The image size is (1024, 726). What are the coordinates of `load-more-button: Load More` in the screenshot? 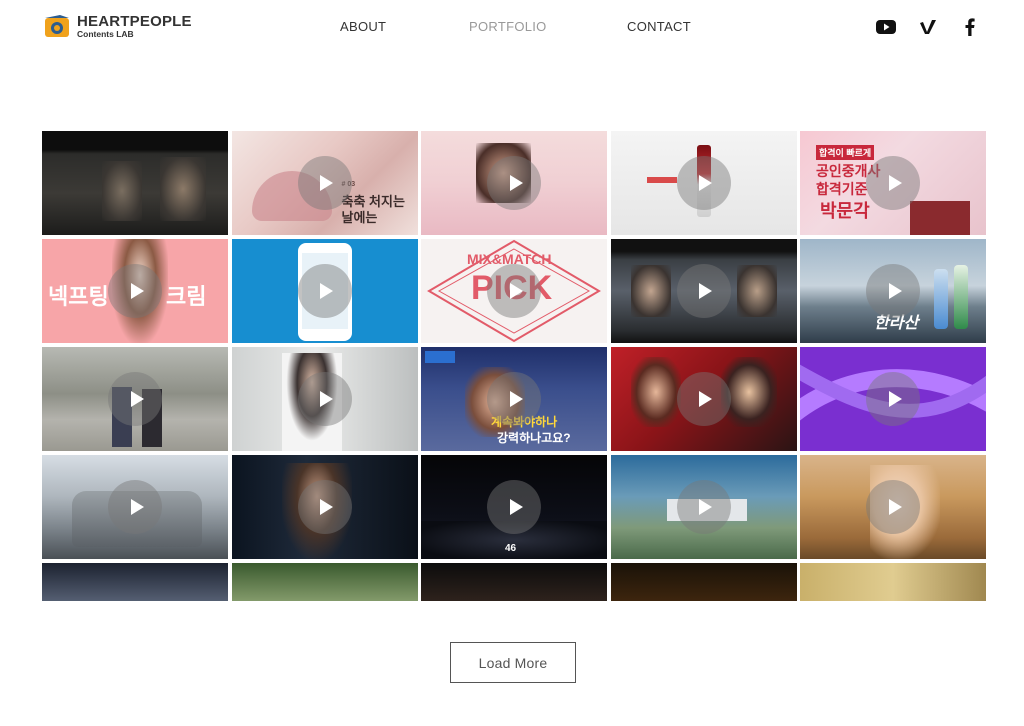 It's located at (513, 662).